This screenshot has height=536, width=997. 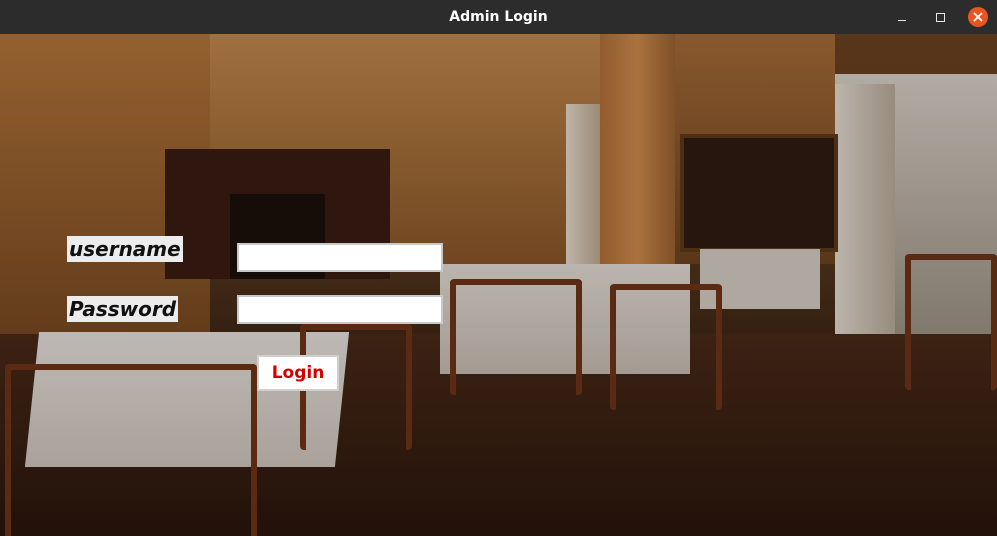 I want to click on password-input, so click(x=340, y=309).